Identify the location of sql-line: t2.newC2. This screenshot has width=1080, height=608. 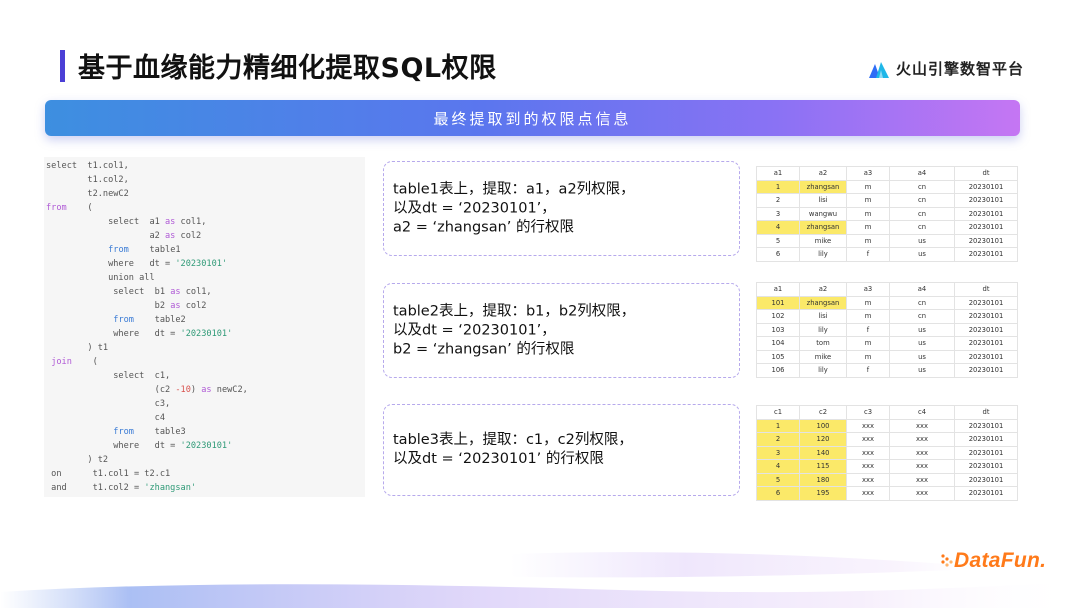
(147, 194).